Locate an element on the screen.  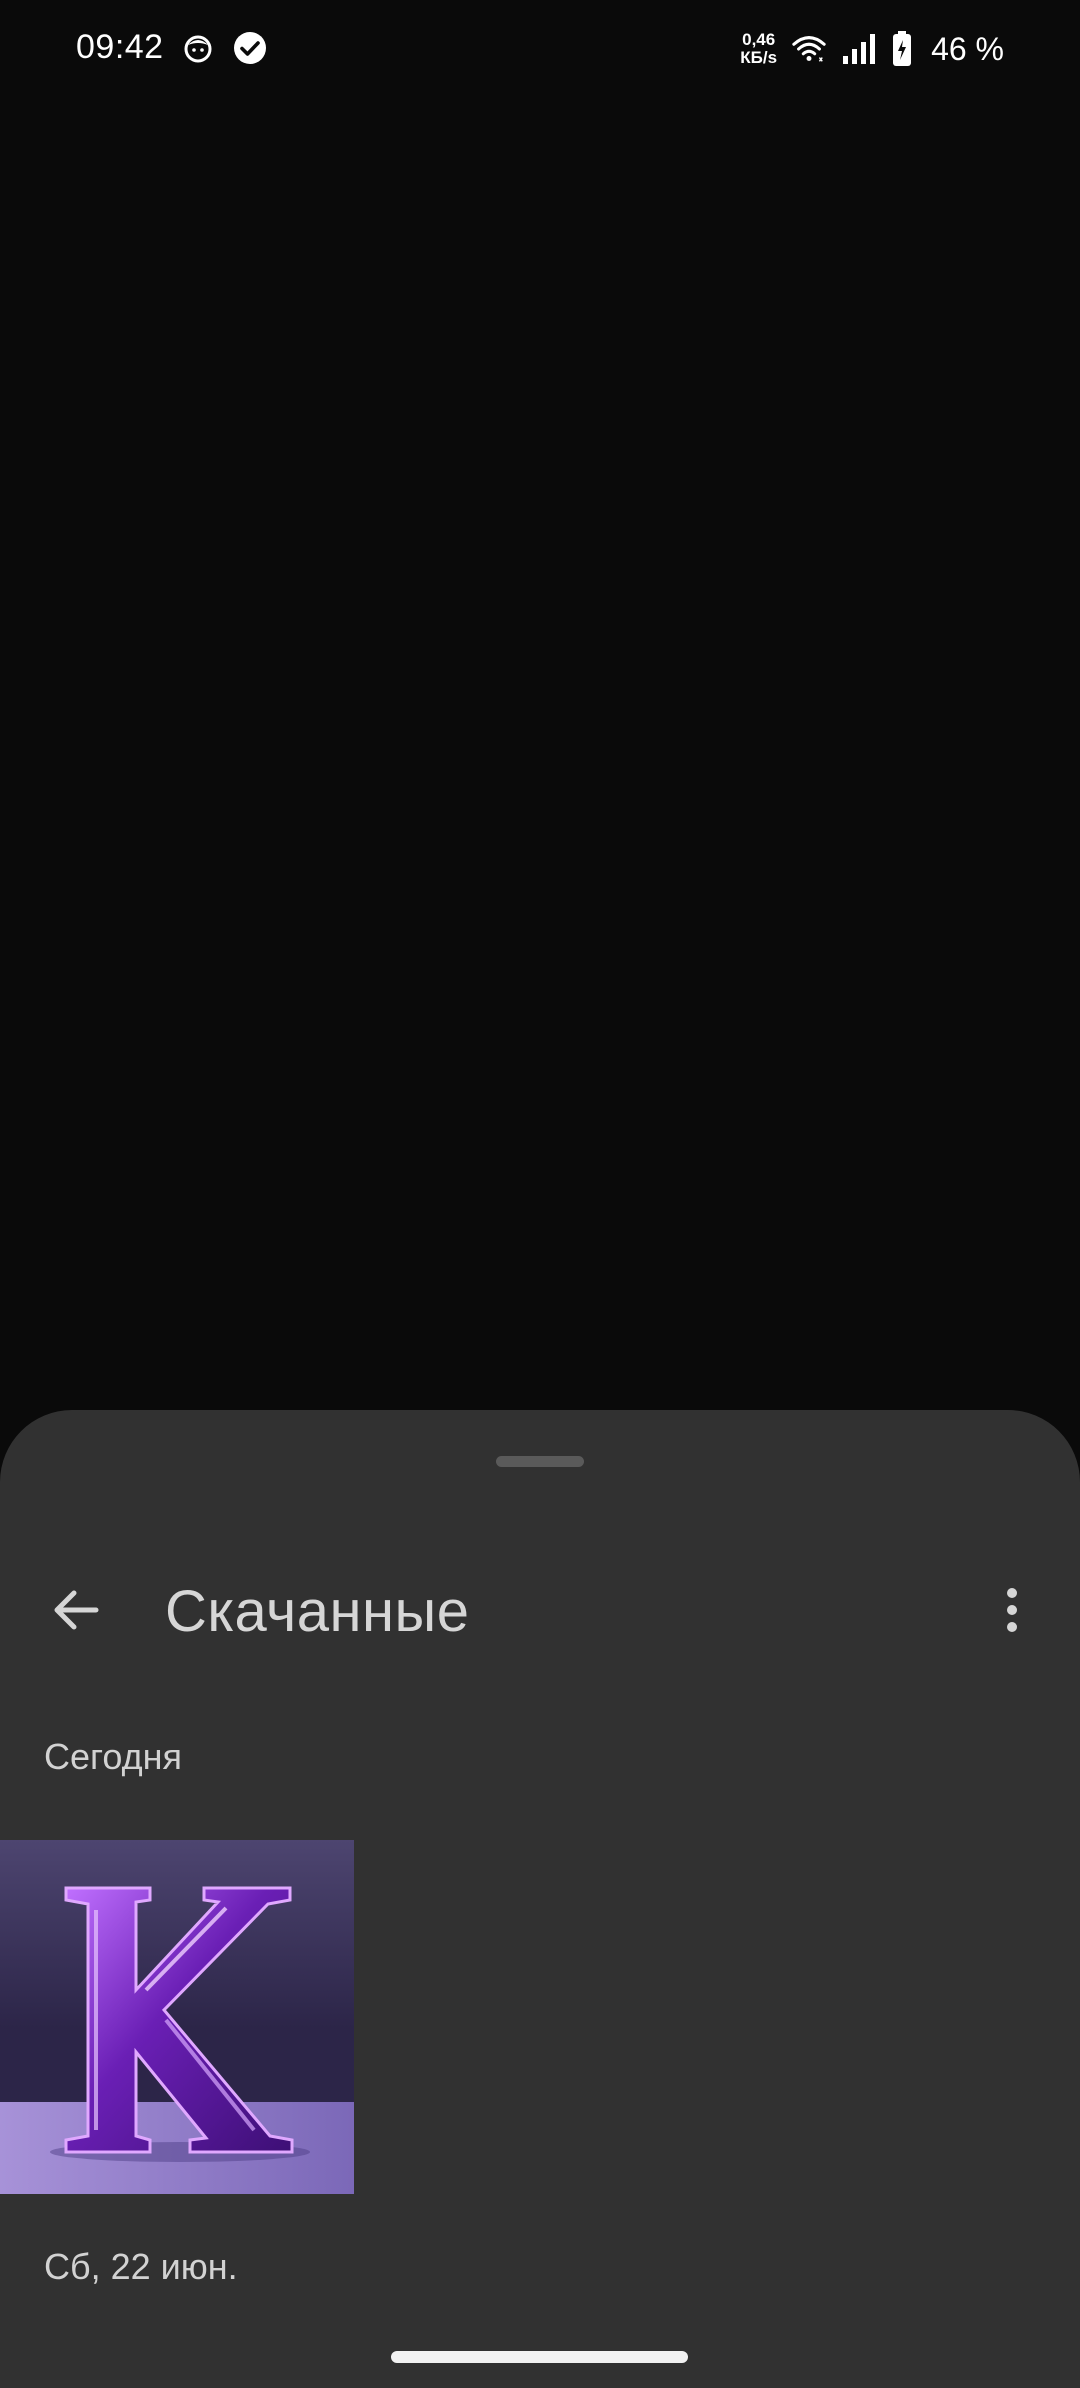
network-speed-value: 0,46 is located at coordinates (759, 39).